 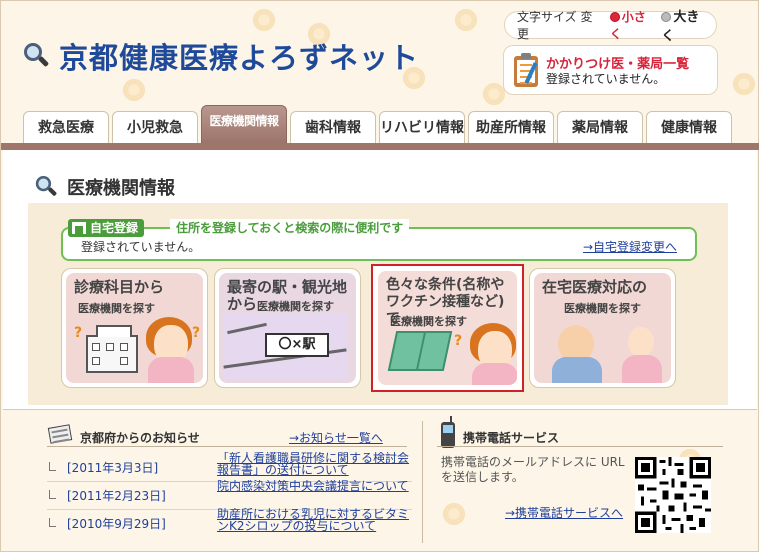 What do you see at coordinates (314, 493) in the screenshot?
I see `news-link: 院内感染対策中央会議提言について` at bounding box center [314, 493].